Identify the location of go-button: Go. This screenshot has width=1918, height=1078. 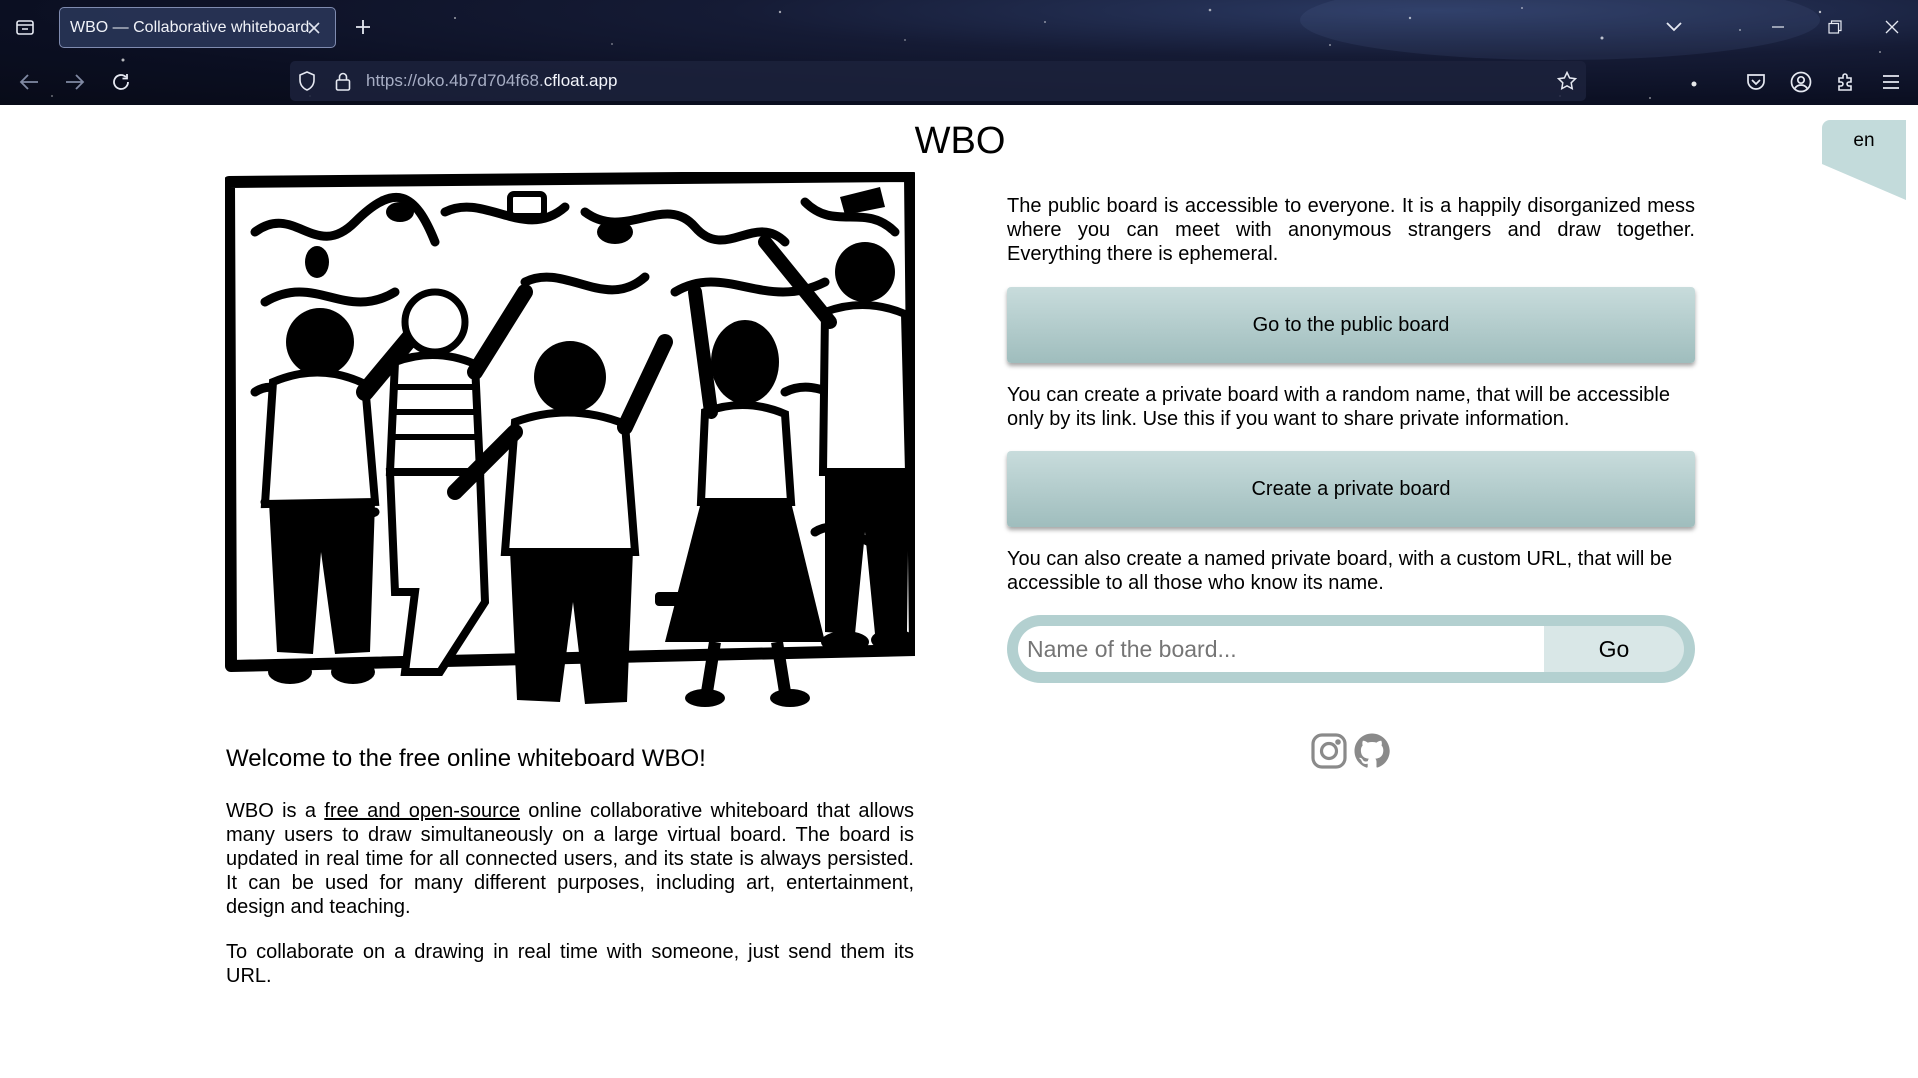
(1614, 649).